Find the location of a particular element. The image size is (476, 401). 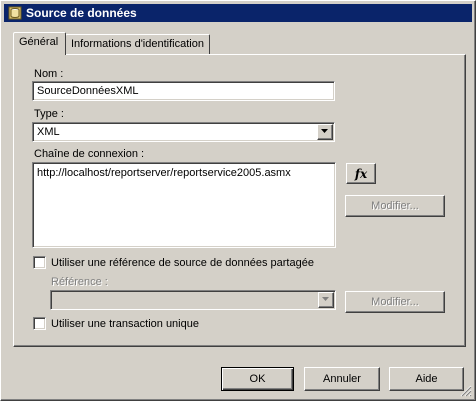

tab-general: Général is located at coordinates (39, 43).